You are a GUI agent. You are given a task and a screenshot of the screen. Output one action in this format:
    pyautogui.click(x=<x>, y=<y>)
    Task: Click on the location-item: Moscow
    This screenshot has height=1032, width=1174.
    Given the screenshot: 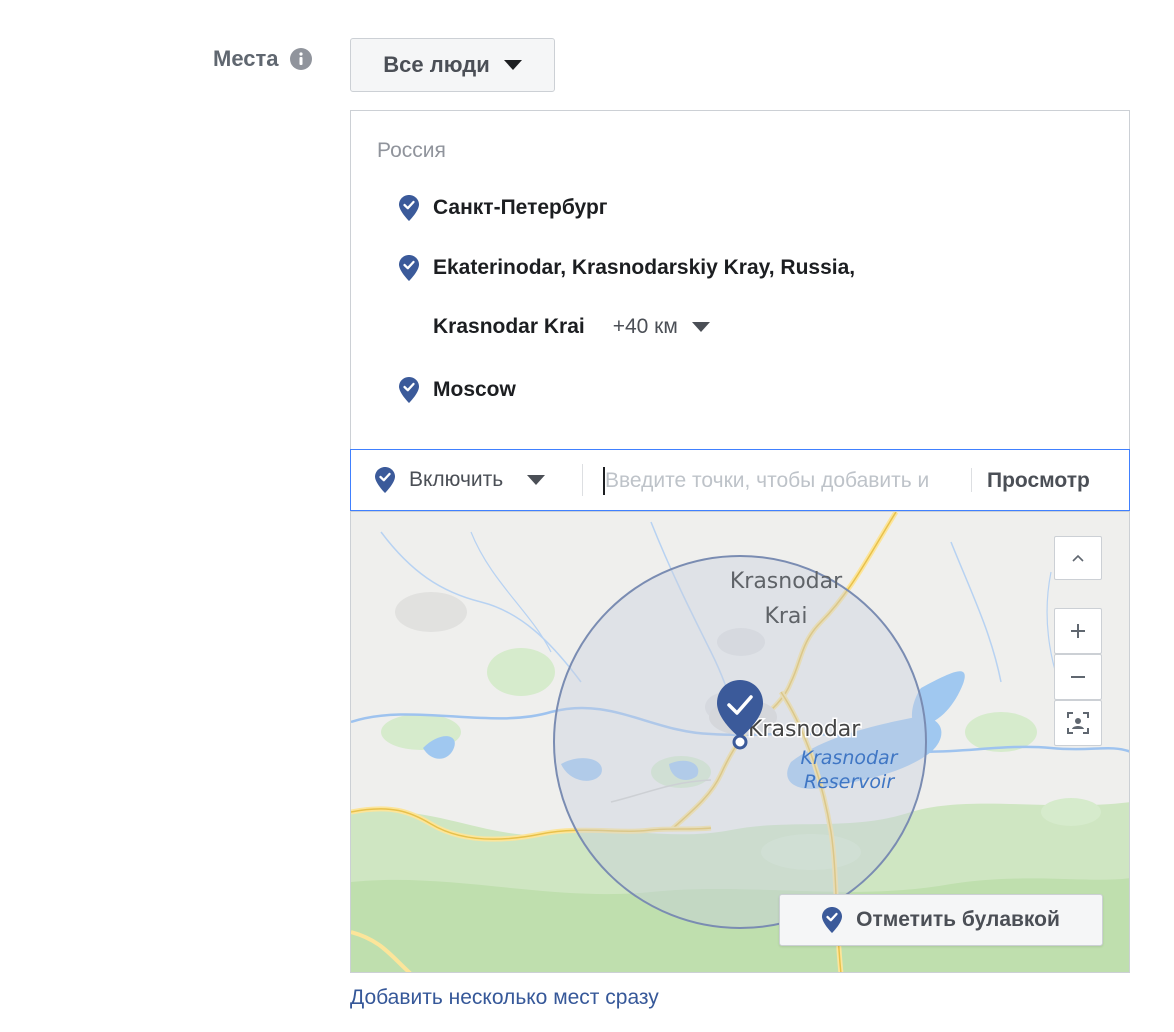 What is the action you would take?
    pyautogui.click(x=457, y=390)
    